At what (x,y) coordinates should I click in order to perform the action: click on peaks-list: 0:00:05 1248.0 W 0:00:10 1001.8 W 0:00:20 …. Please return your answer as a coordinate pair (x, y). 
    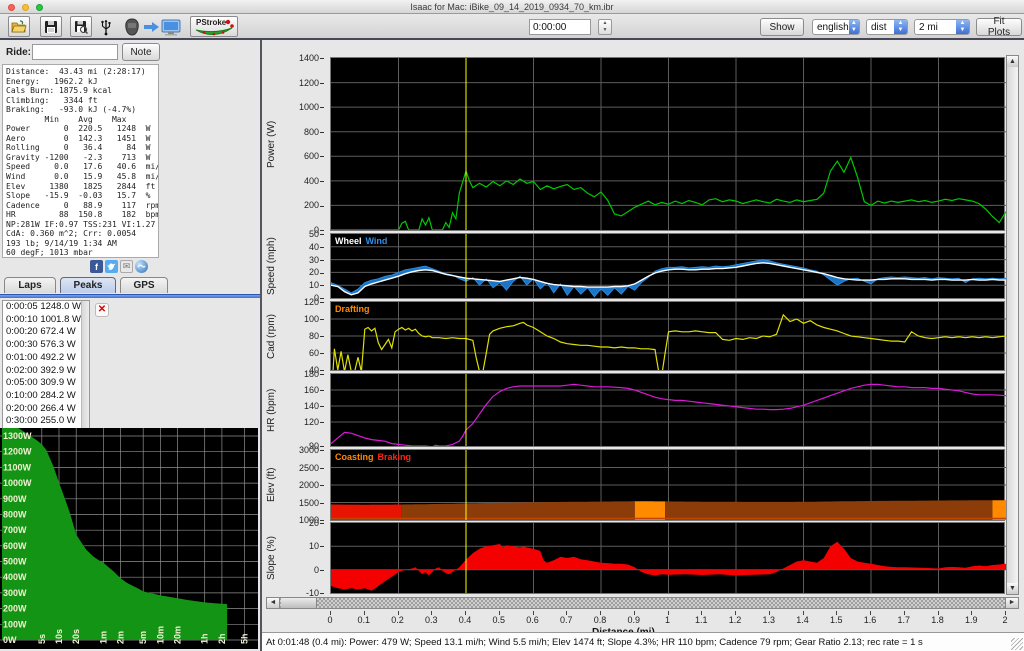
    Looking at the image, I should click on (46, 374).